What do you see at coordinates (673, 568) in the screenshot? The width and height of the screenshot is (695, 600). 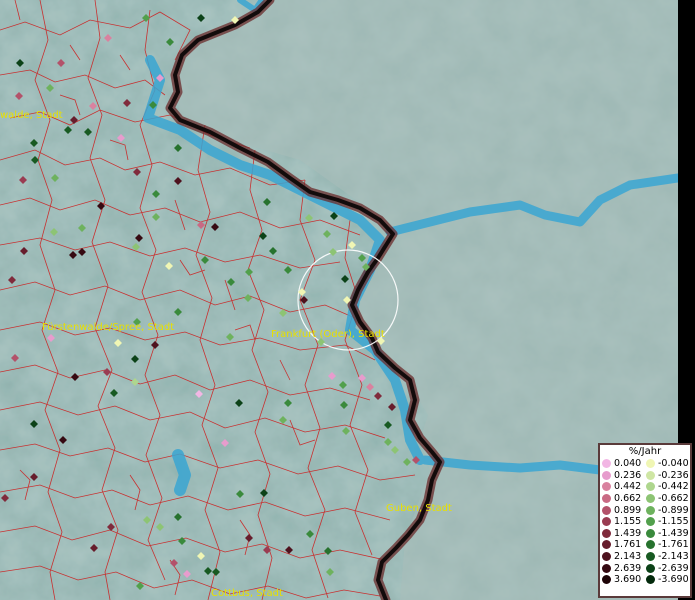 I see `legend-label: -2.639` at bounding box center [673, 568].